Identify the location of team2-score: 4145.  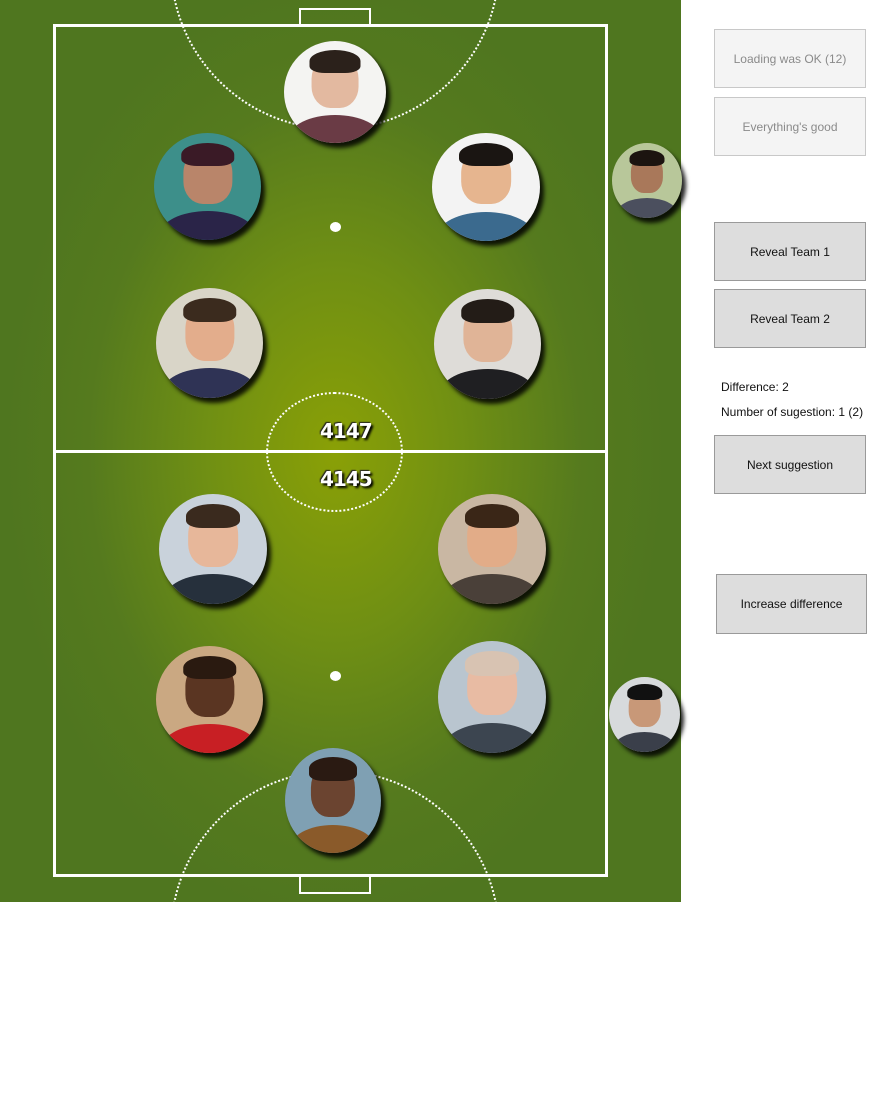
(346, 479).